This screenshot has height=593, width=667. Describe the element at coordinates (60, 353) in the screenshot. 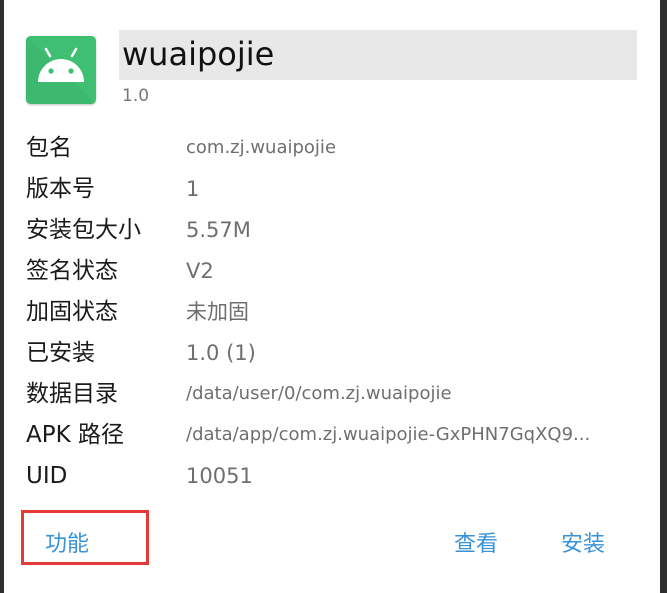

I see `info-label: 已安装` at that location.